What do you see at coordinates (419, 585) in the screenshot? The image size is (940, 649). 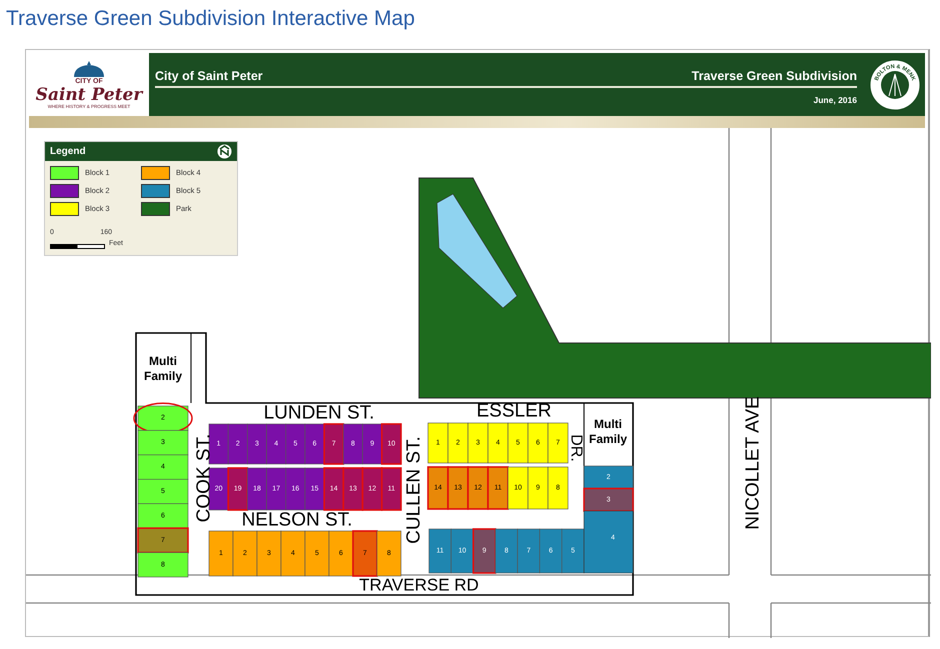 I see `street-label: TRAVERSE RD` at bounding box center [419, 585].